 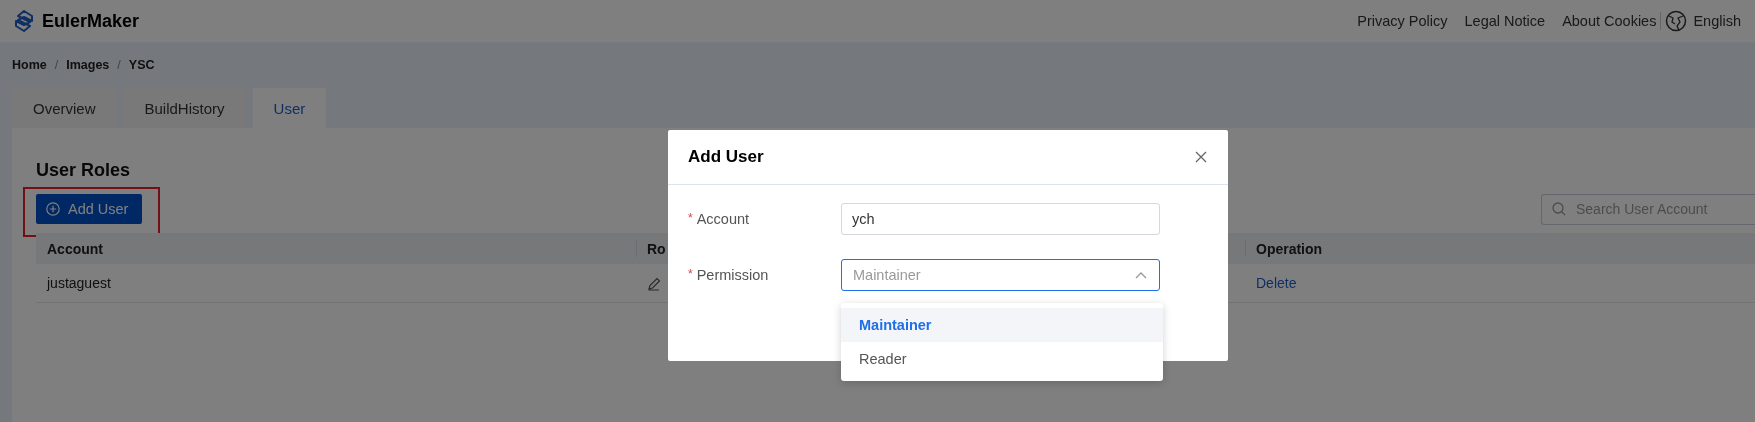 What do you see at coordinates (83, 170) in the screenshot?
I see `section-title: User Roles` at bounding box center [83, 170].